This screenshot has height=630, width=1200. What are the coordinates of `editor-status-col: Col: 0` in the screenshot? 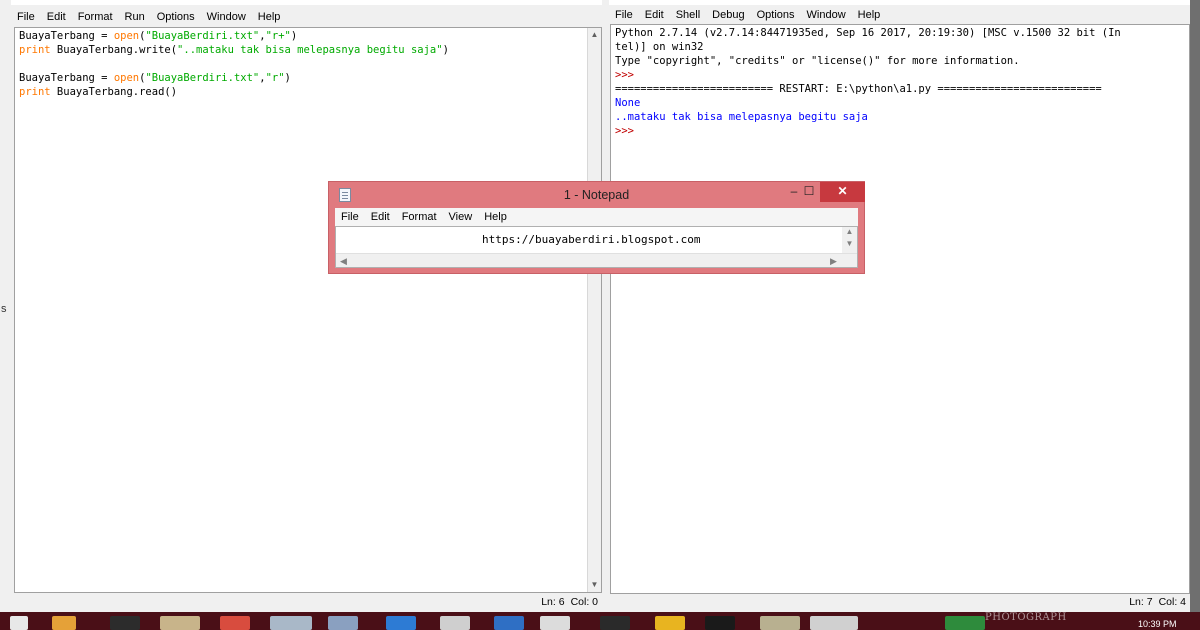 It's located at (584, 602).